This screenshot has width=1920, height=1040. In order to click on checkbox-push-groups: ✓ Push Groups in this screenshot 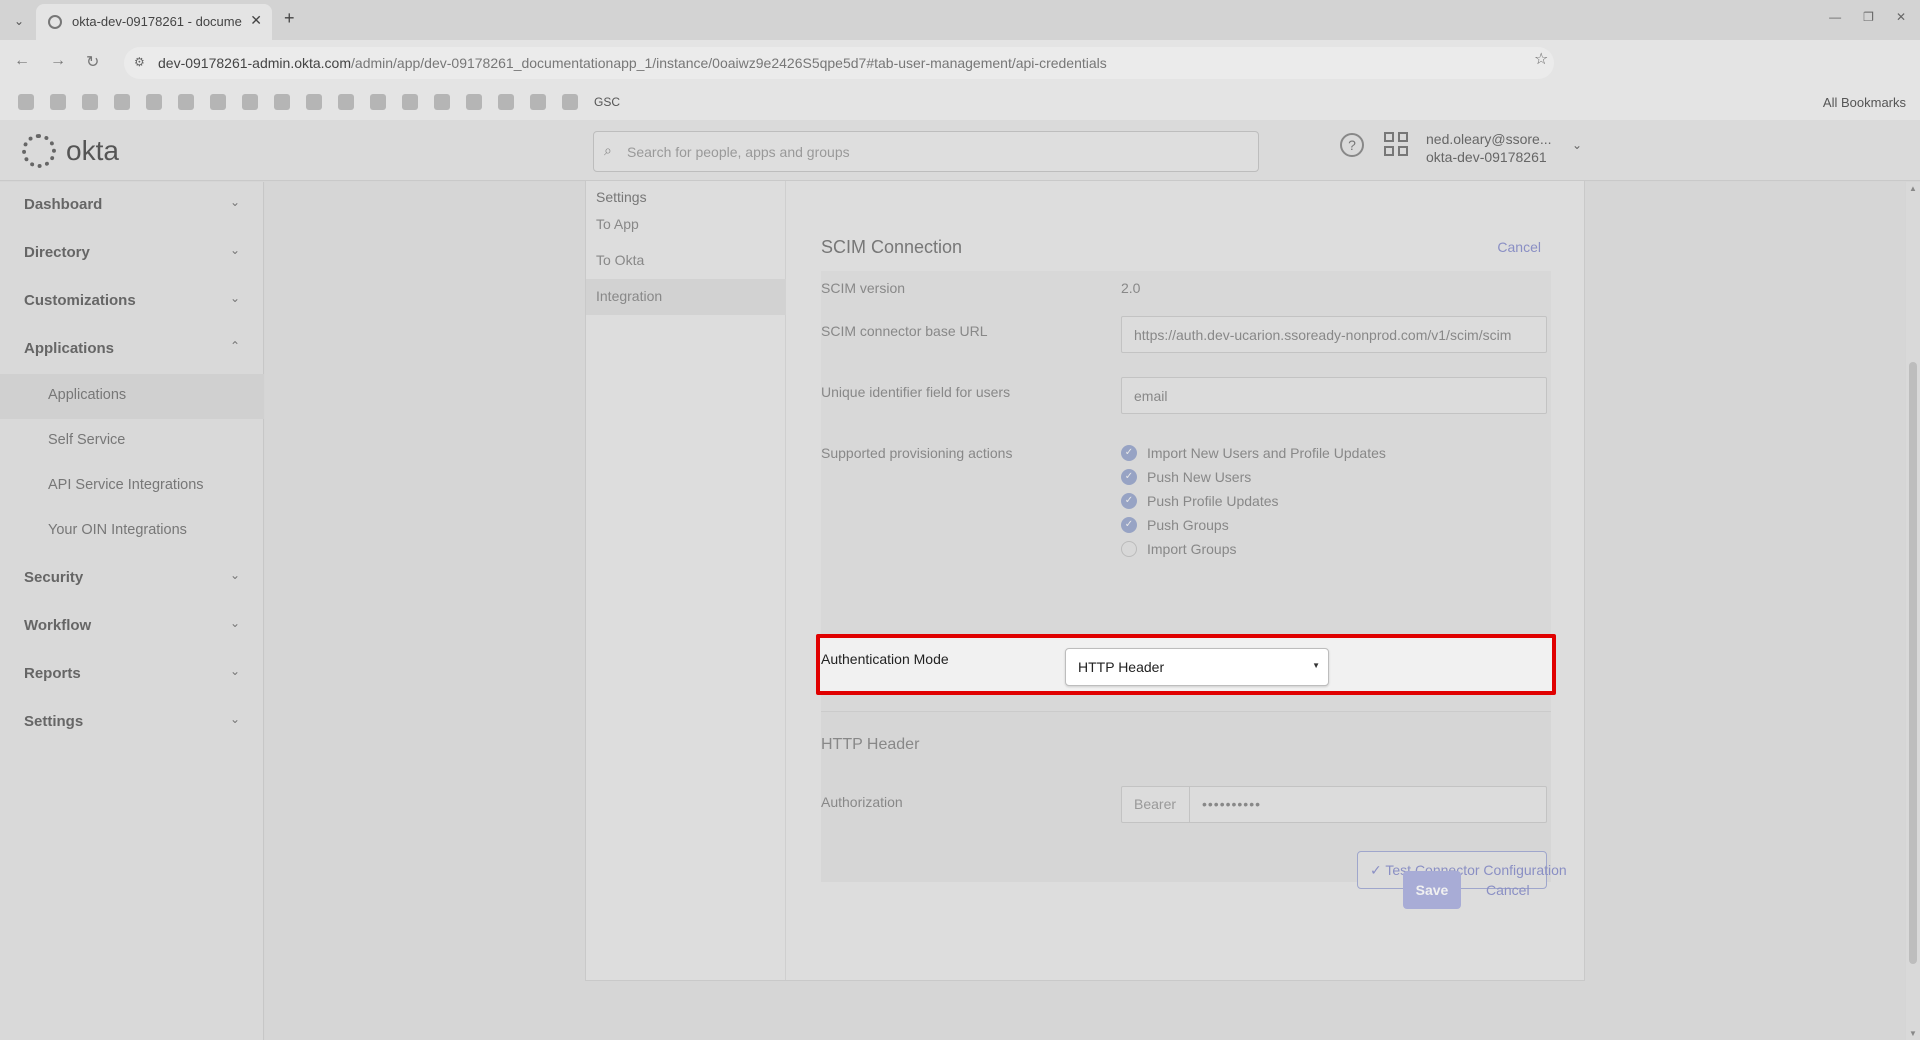, I will do `click(1175, 525)`.